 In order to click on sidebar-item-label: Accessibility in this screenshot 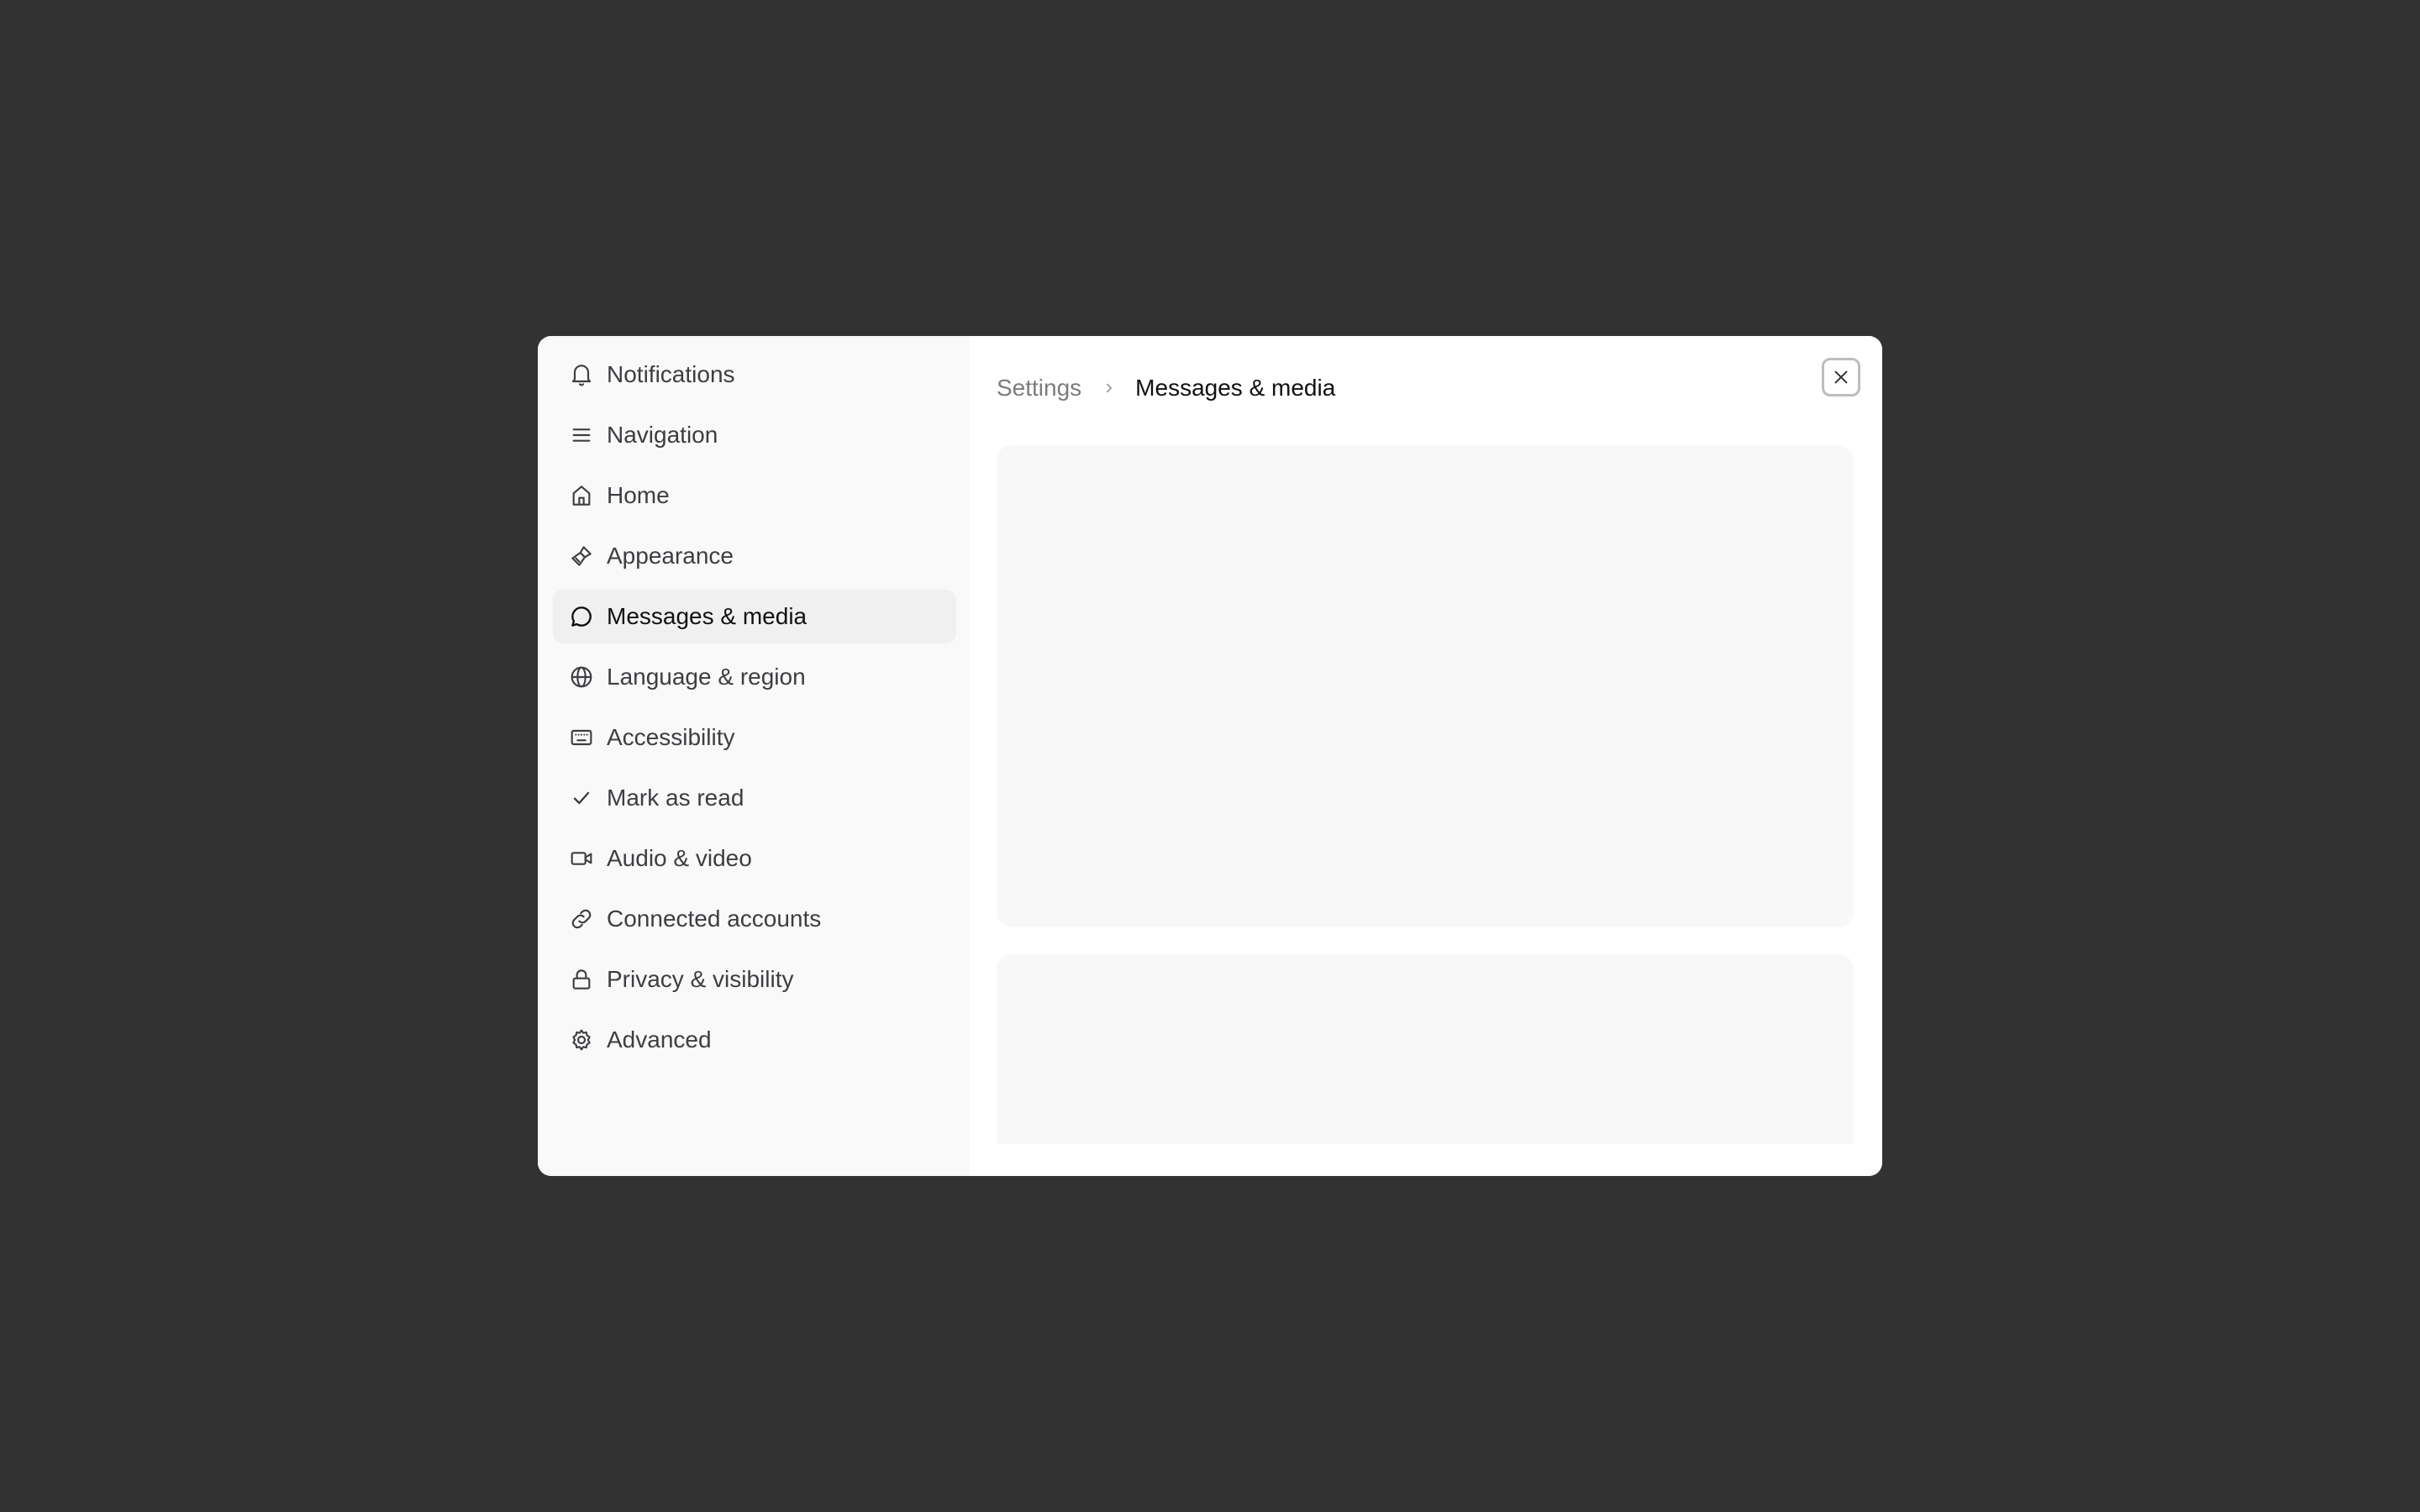, I will do `click(671, 737)`.